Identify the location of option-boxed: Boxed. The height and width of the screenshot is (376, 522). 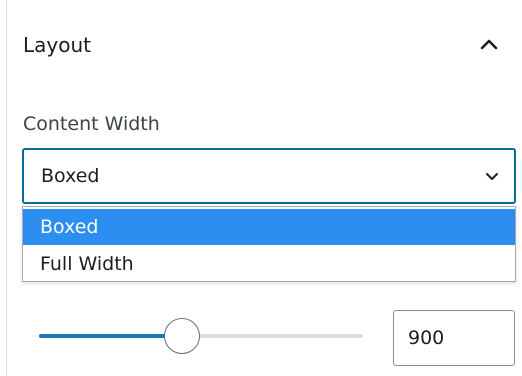
(269, 227).